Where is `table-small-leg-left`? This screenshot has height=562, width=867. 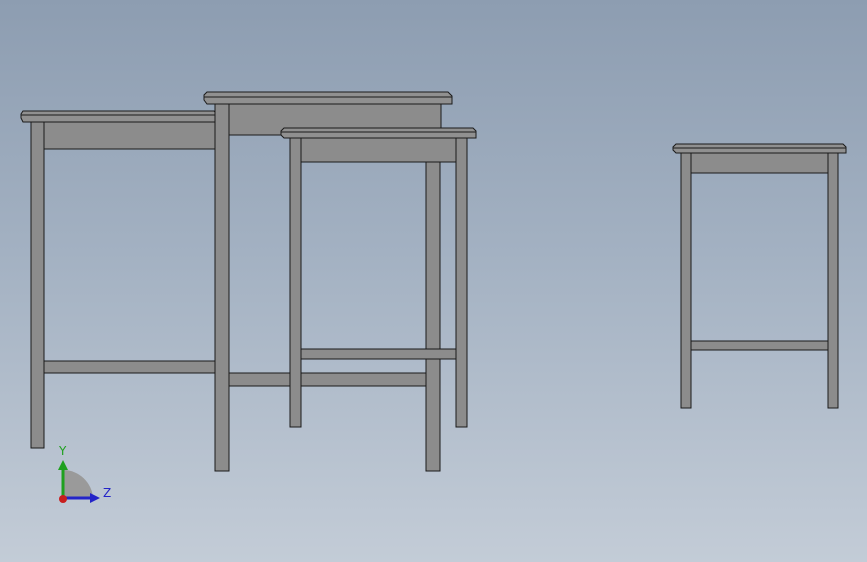 table-small-leg-left is located at coordinates (295, 282).